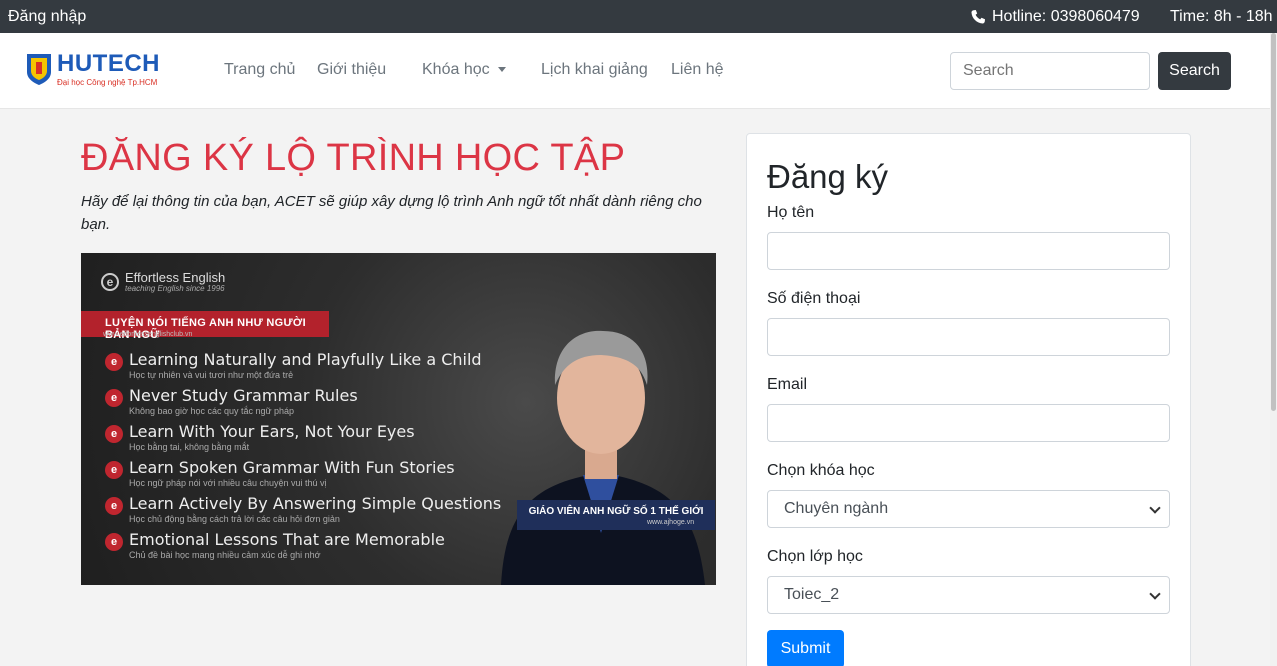 The image size is (1277, 666). I want to click on banner-line-en: Emotional Lessons That are Memorable, so click(287, 539).